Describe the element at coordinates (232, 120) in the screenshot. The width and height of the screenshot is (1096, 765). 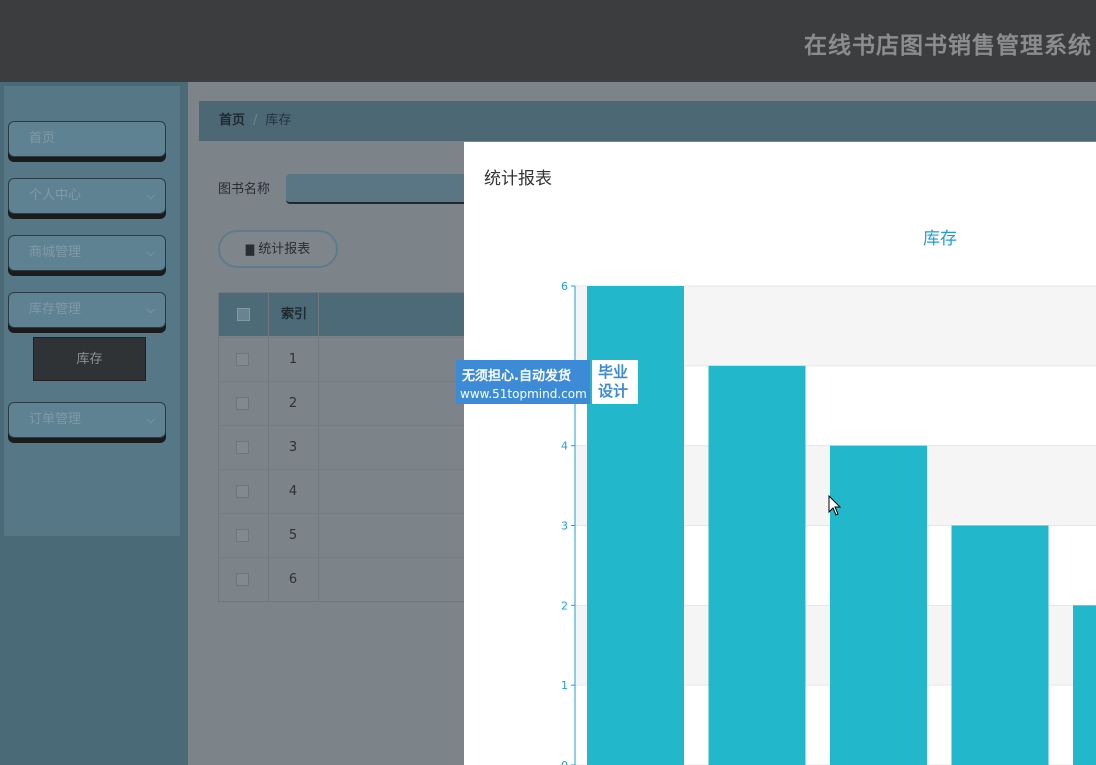
I see `breadcrumb-home: 首页` at that location.